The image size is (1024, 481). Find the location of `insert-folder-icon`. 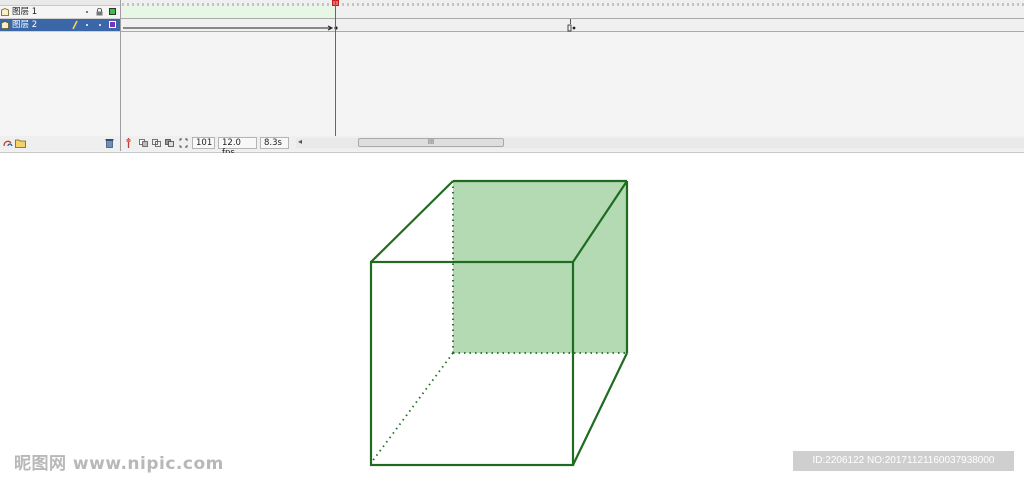

insert-folder-icon is located at coordinates (20, 143).